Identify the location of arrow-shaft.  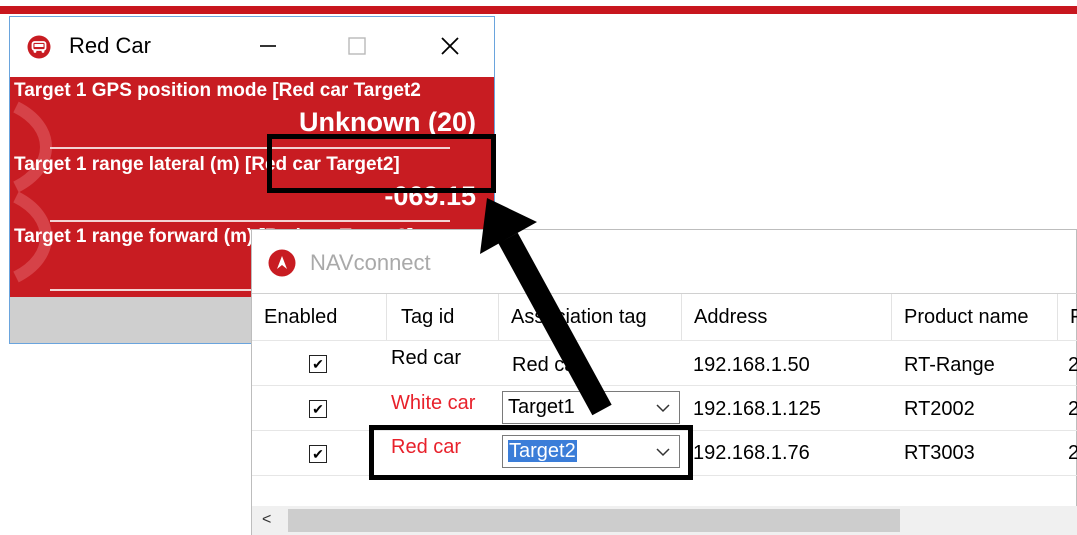
(555, 324).